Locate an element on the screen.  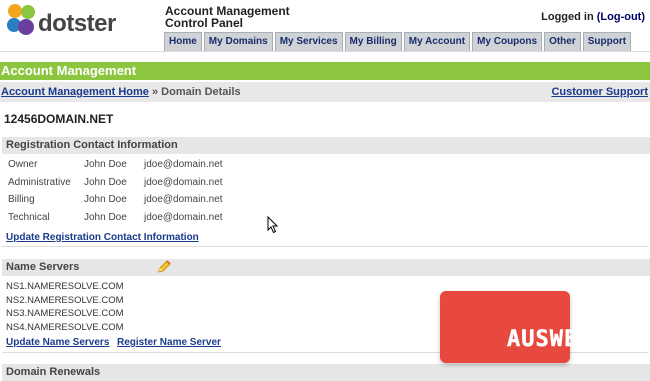
logout-link: (Log-out) is located at coordinates (621, 17).